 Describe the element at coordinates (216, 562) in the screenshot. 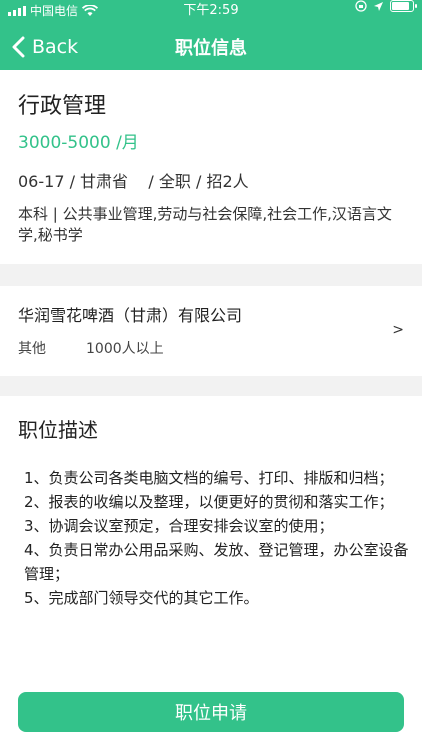

I see `description-line: 4、负责日常办公用品采购、发放、登记管理，办公室设备管理；` at that location.